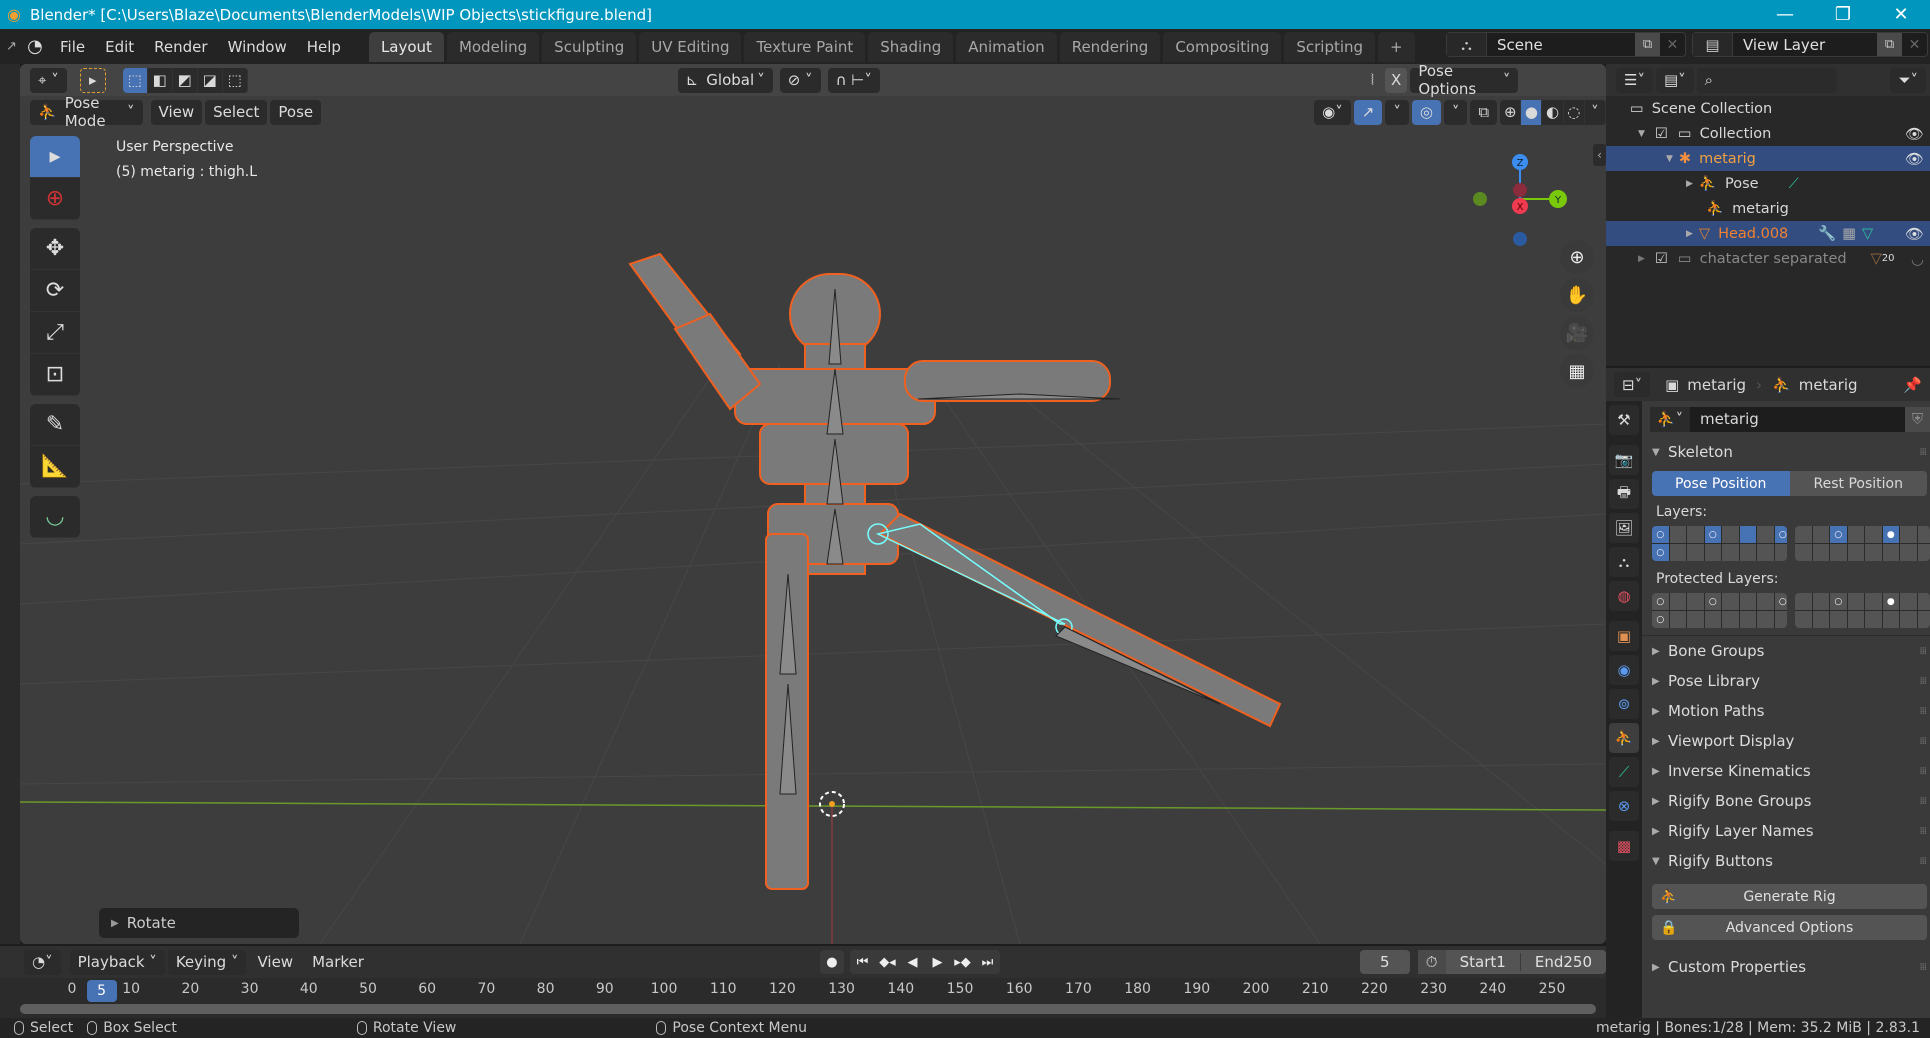  I want to click on menu-view: View, so click(176, 112).